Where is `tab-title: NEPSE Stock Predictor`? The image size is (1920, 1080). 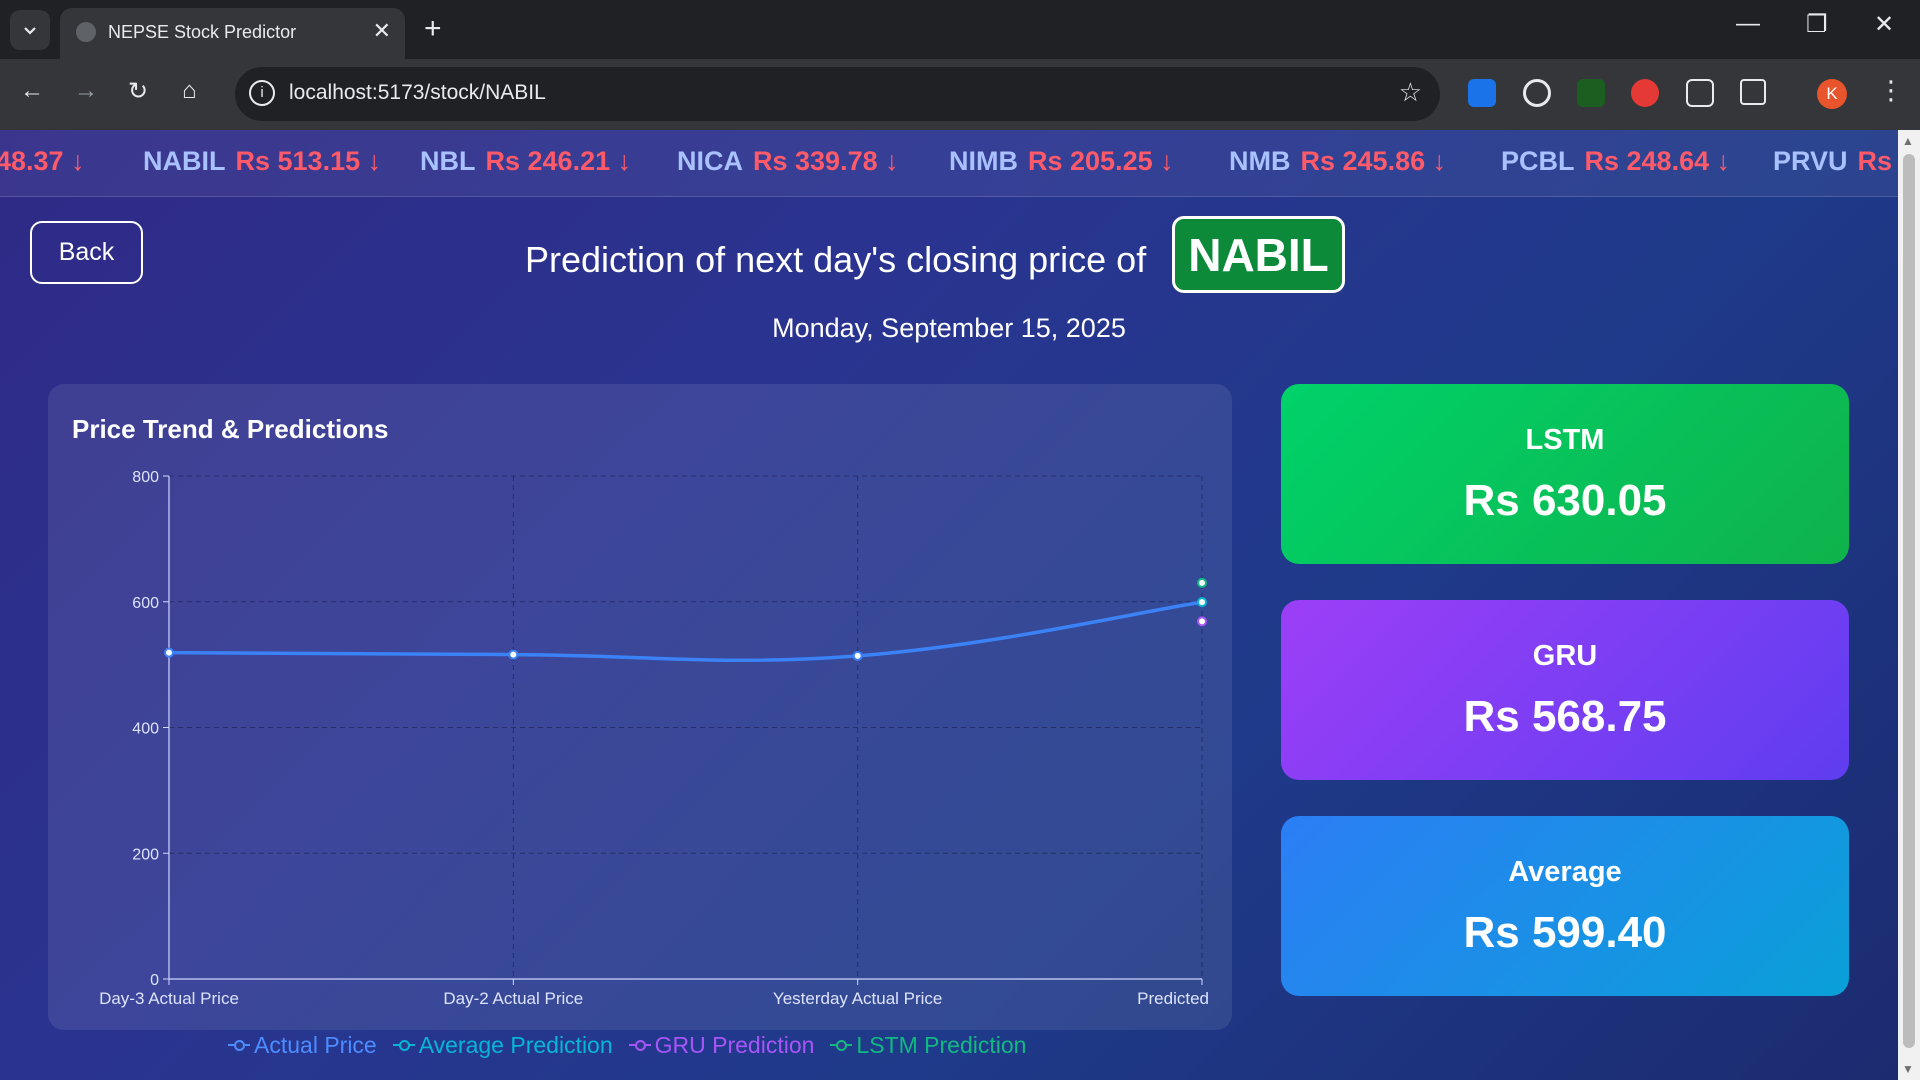
tab-title: NEPSE Stock Predictor is located at coordinates (202, 32).